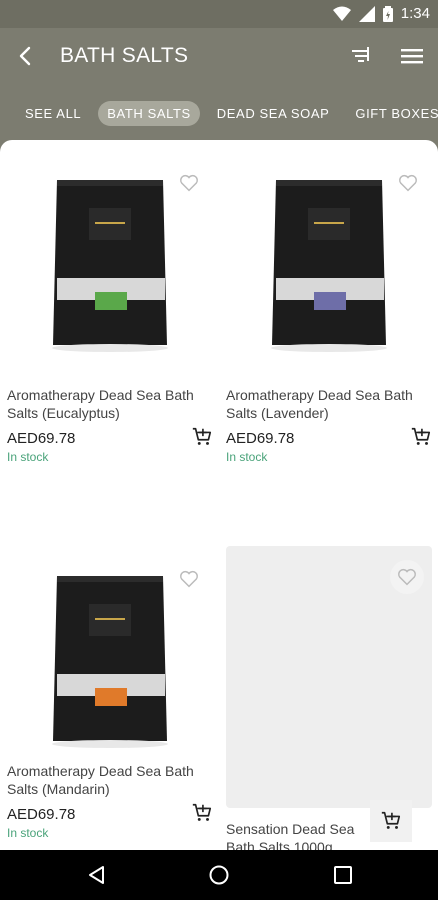 Image resolution: width=438 pixels, height=900 pixels. What do you see at coordinates (219, 14) in the screenshot?
I see `status-bar: 1:34` at bounding box center [219, 14].